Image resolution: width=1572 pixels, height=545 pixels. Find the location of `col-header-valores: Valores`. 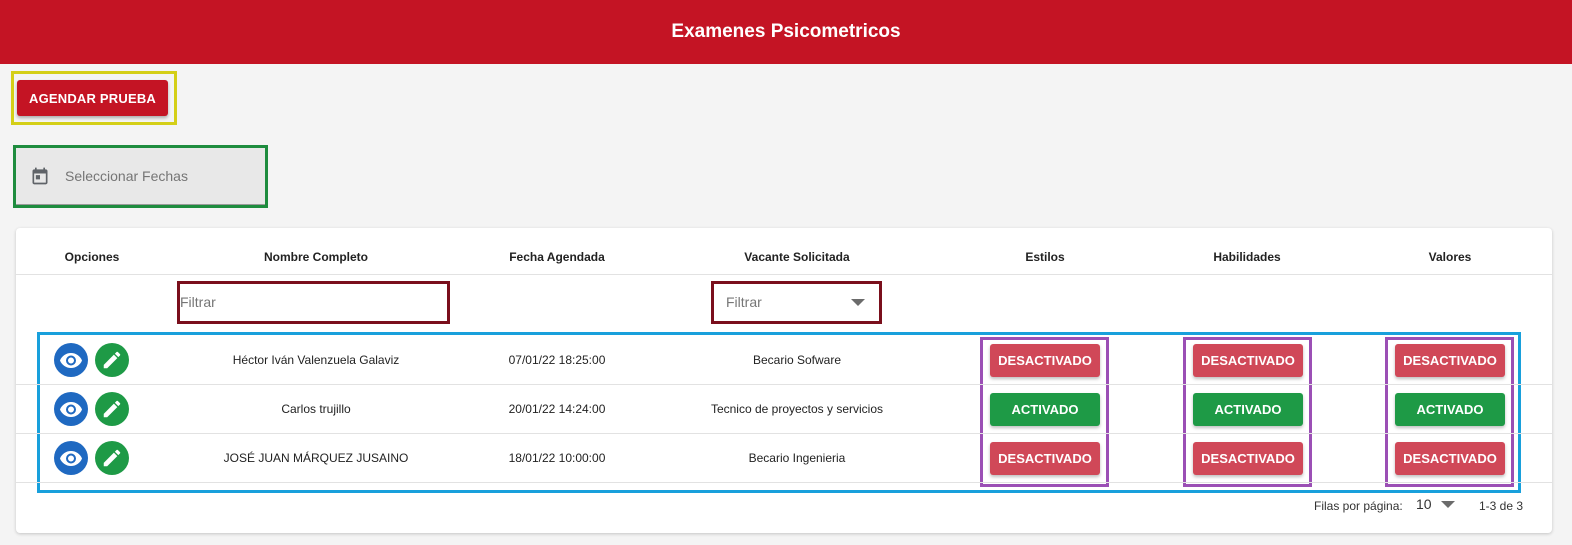

col-header-valores: Valores is located at coordinates (1450, 257).